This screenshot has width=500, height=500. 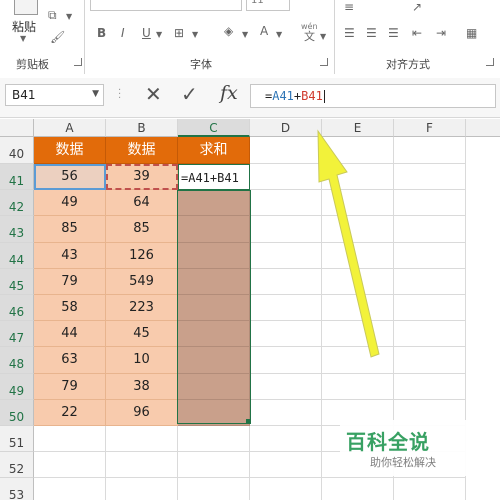 I want to click on cell-a: 85, so click(x=70, y=229).